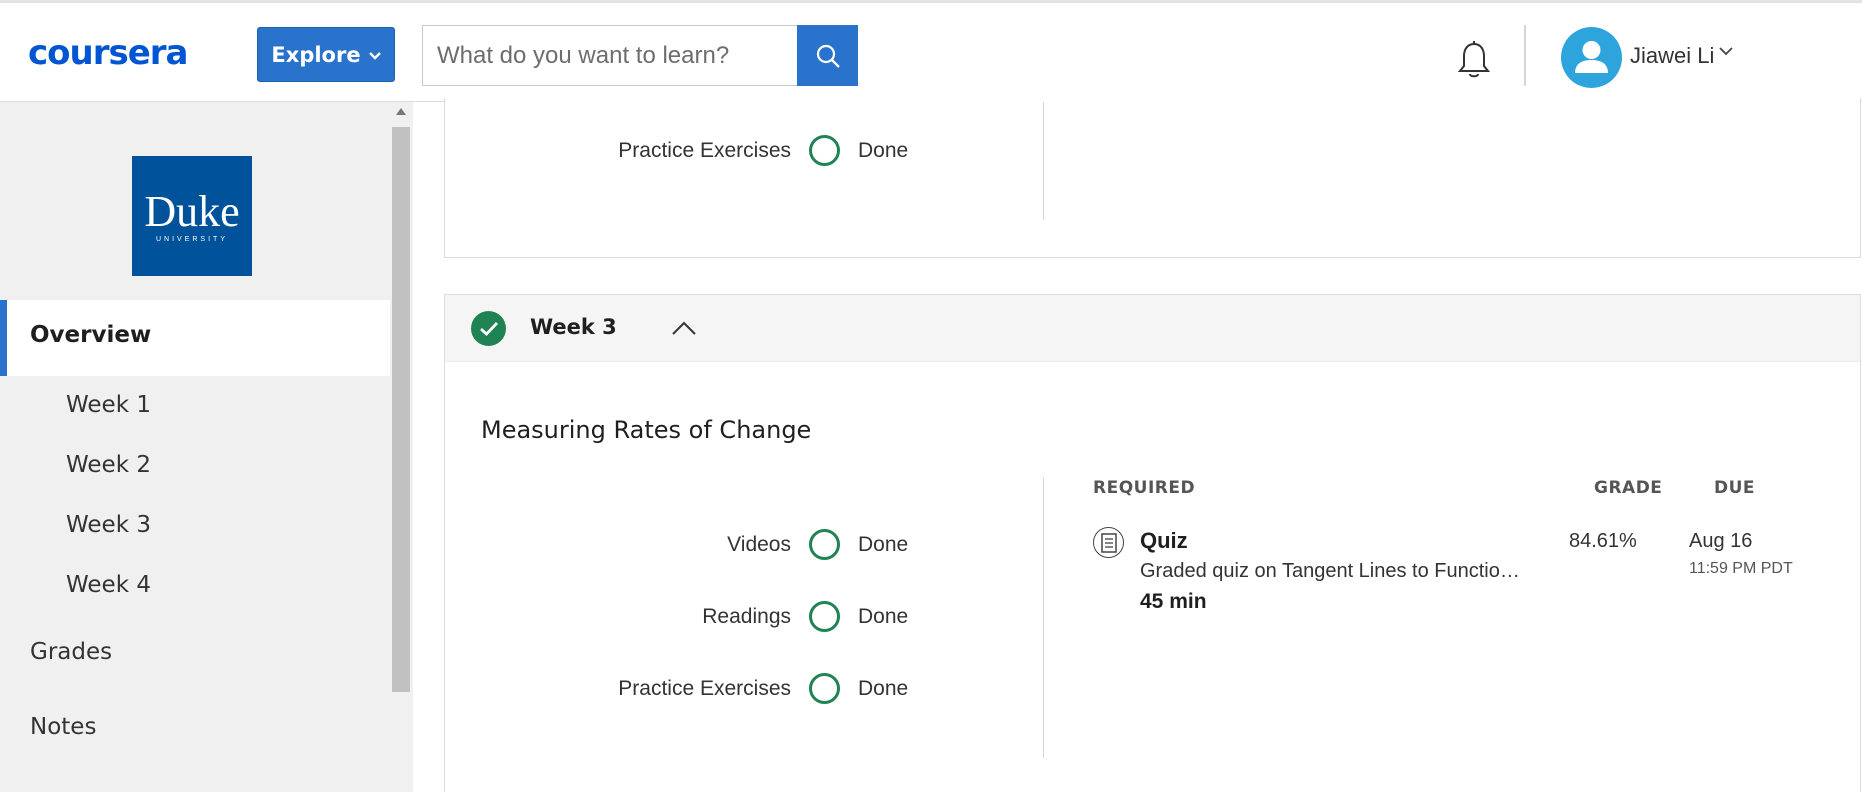 This screenshot has width=1862, height=792. What do you see at coordinates (646, 430) in the screenshot?
I see `section-title: Measuring Rates of Change` at bounding box center [646, 430].